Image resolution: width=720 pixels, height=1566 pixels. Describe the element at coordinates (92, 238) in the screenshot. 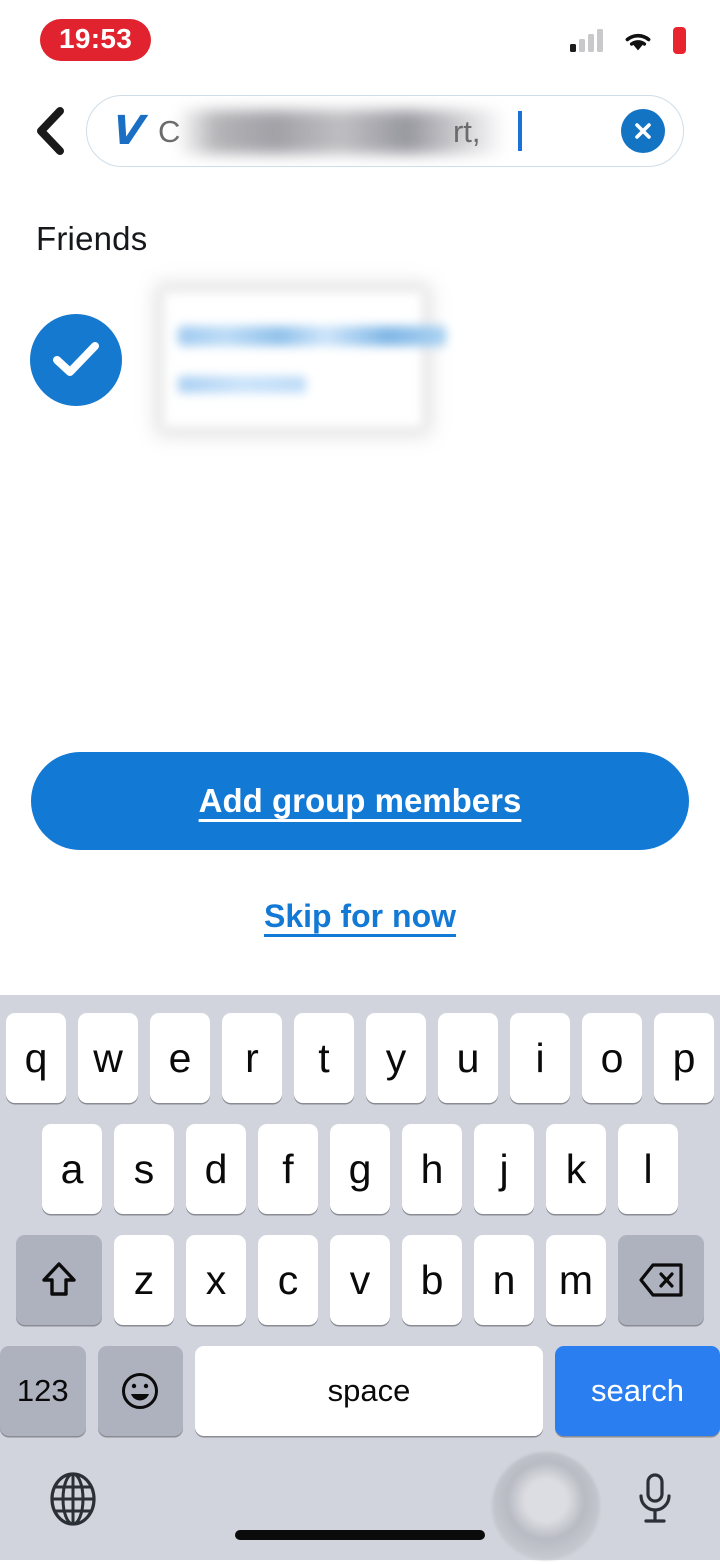

I see `friends-section-title: Friends` at that location.